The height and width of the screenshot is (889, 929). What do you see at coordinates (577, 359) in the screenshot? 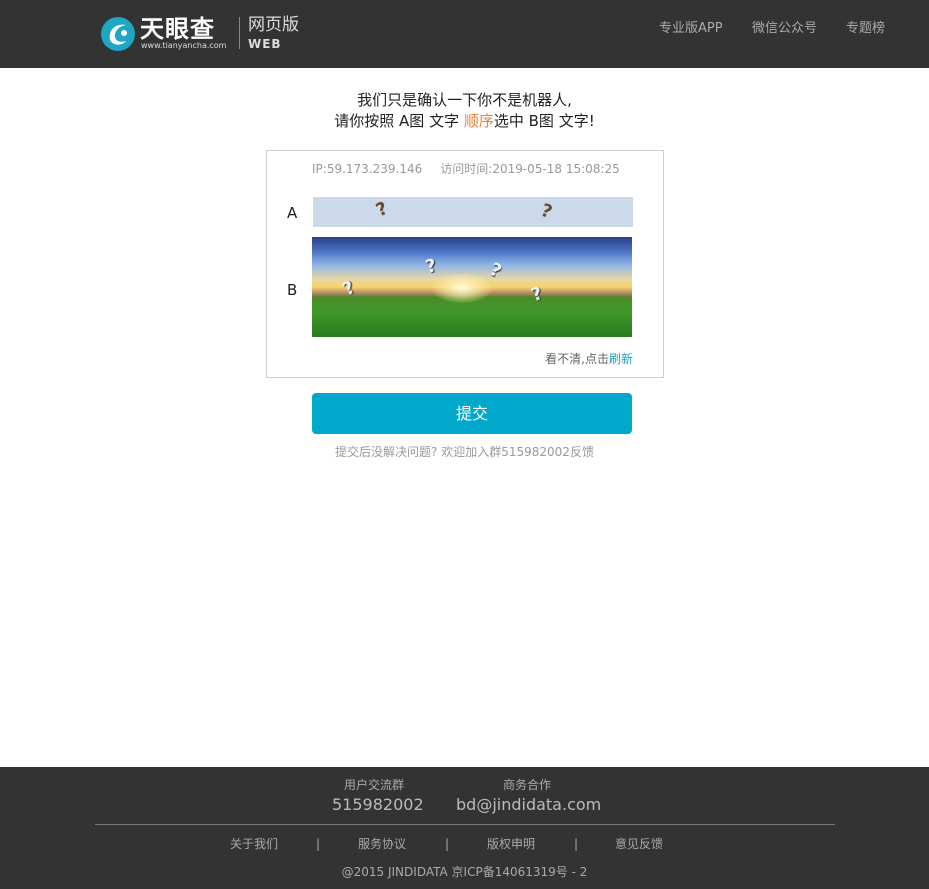
I see `refresh-hint-text: 看不清,点击` at bounding box center [577, 359].